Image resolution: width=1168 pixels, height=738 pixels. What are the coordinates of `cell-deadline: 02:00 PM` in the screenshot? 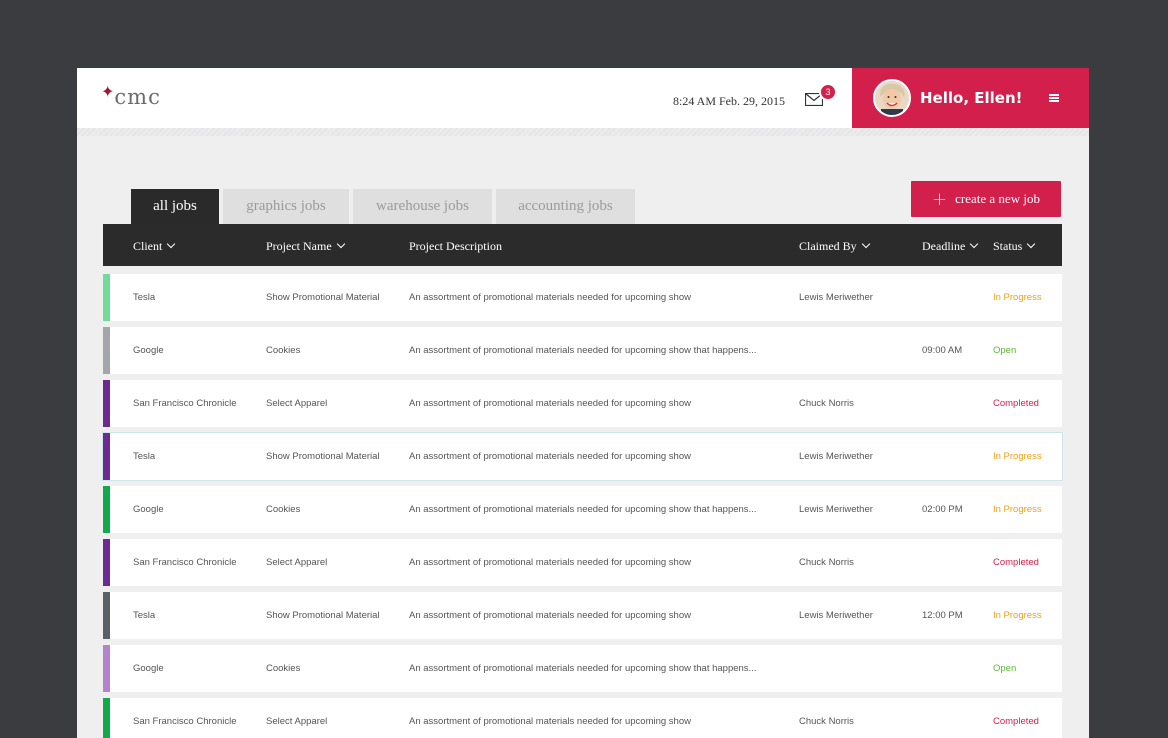 It's located at (942, 509).